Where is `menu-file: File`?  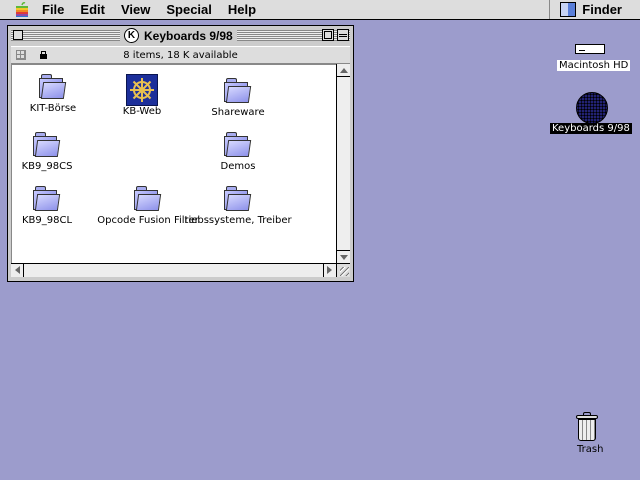 menu-file: File is located at coordinates (53, 9).